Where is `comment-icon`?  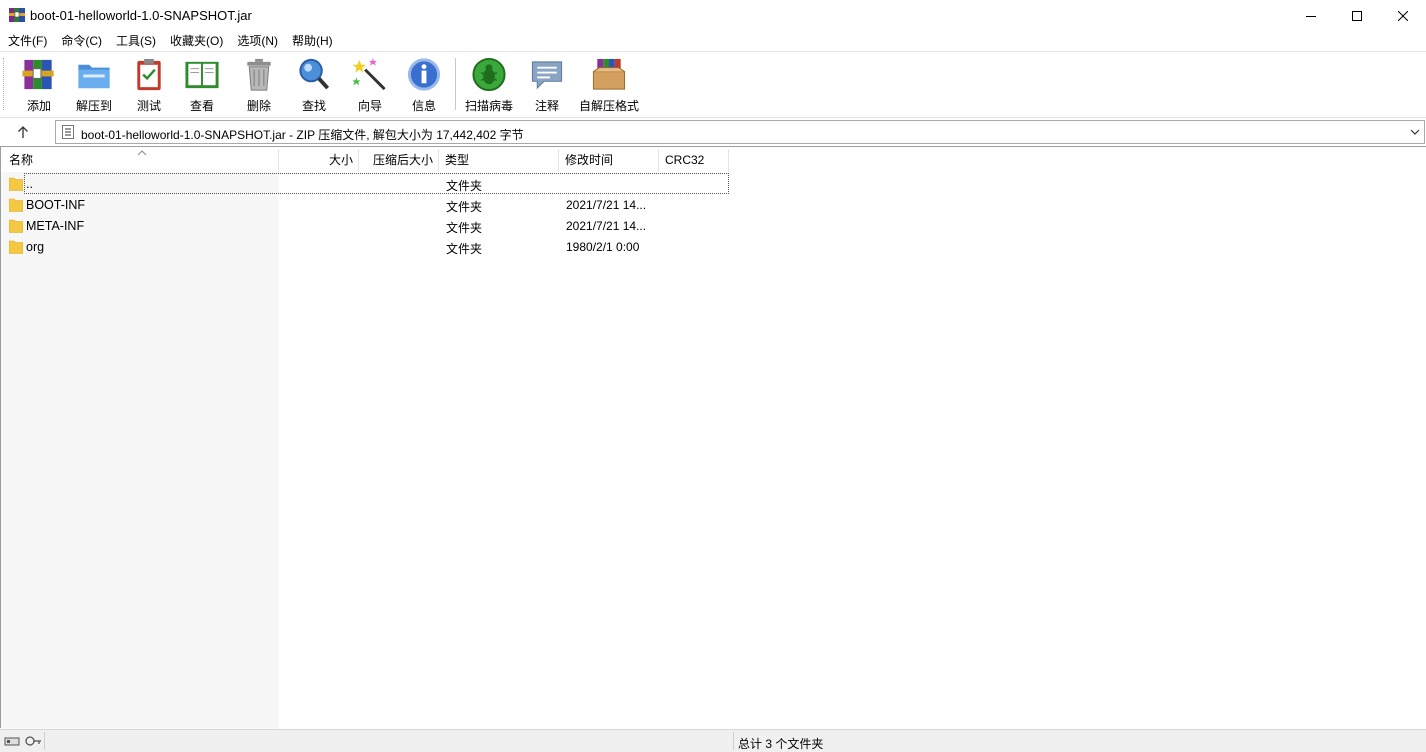 comment-icon is located at coordinates (547, 75).